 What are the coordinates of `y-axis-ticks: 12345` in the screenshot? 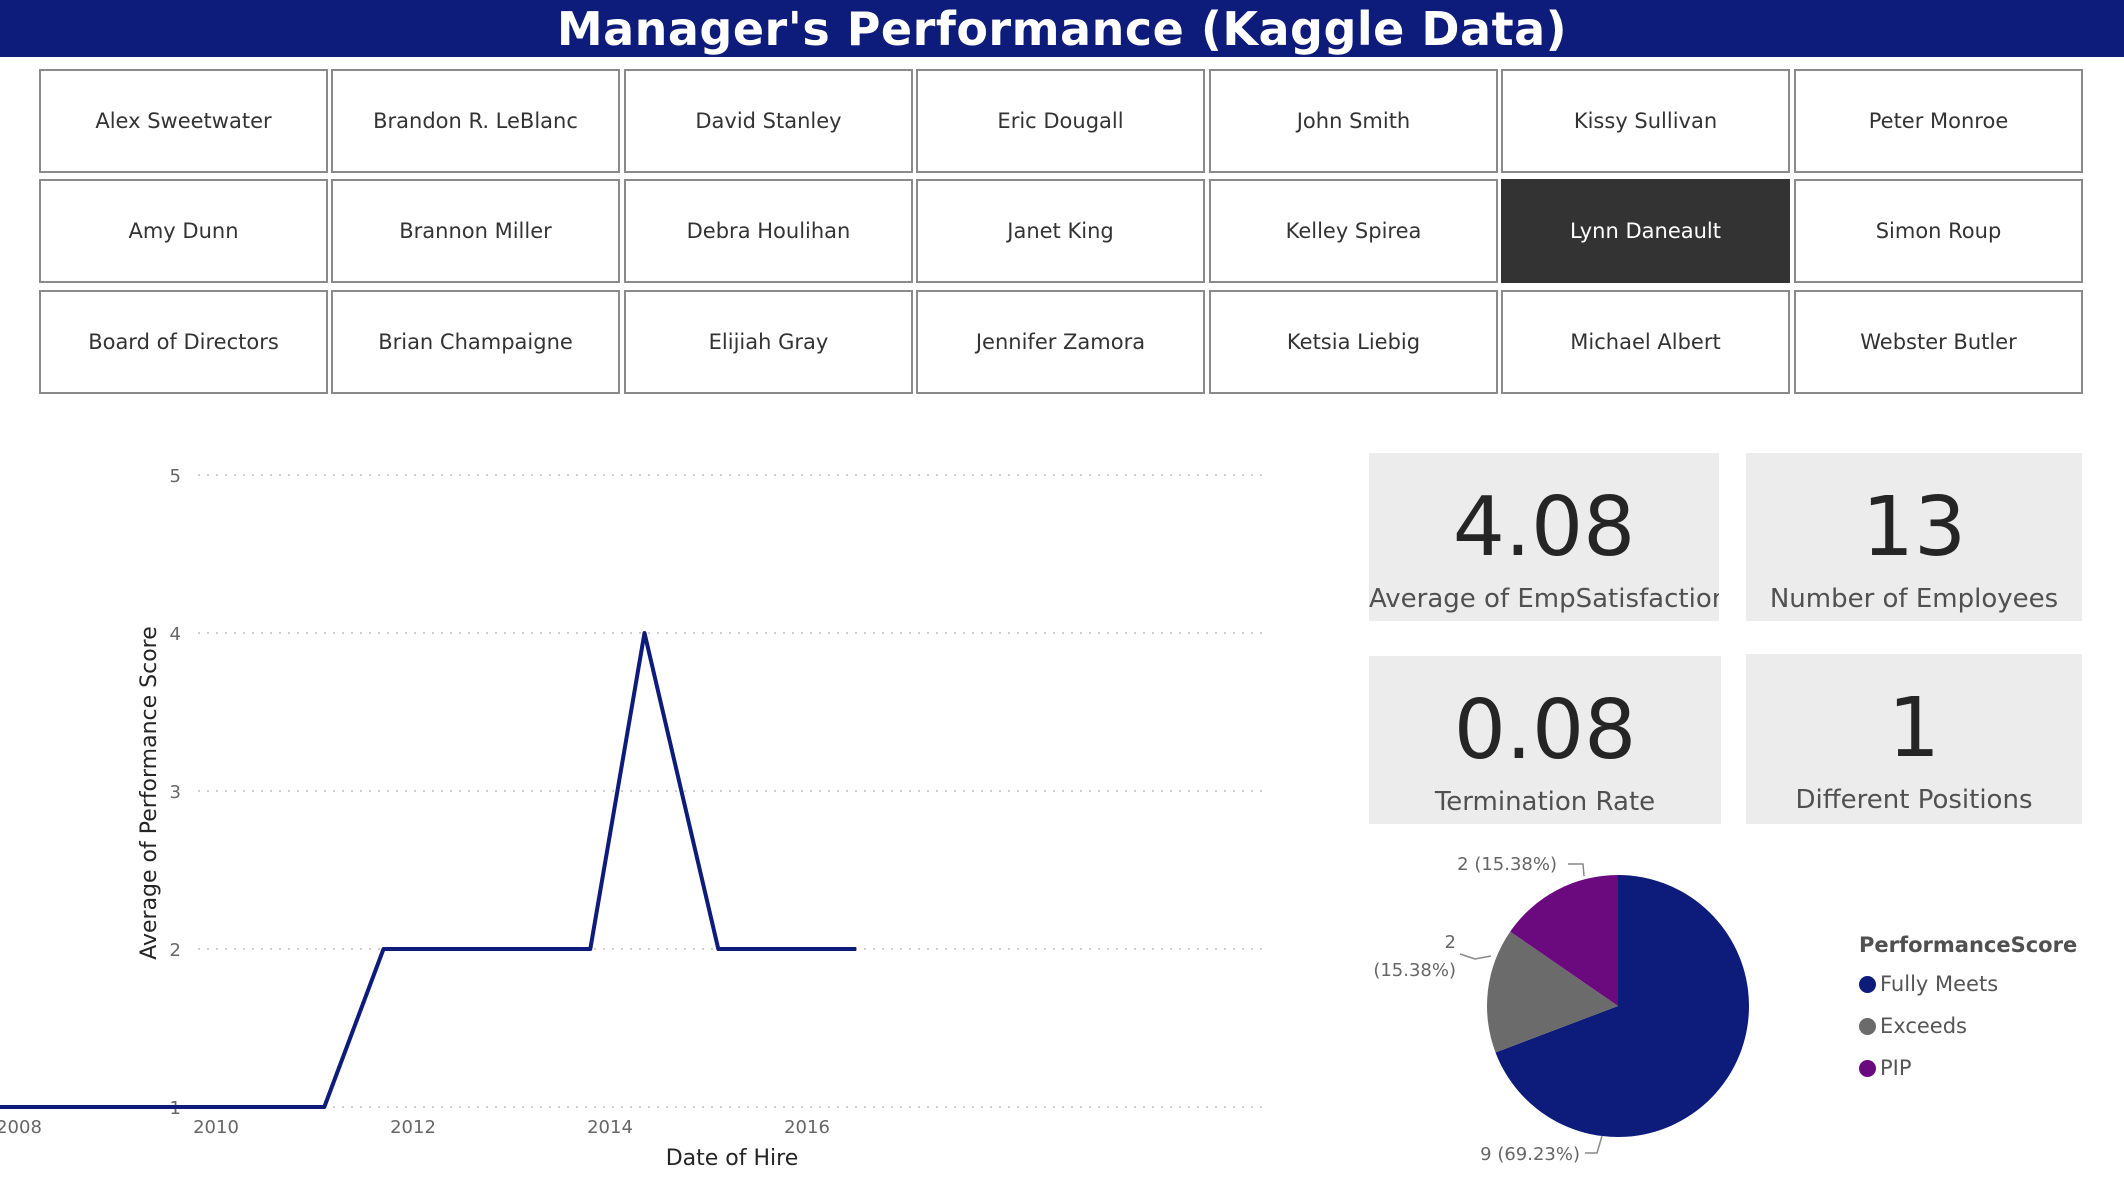 It's located at (175, 792).